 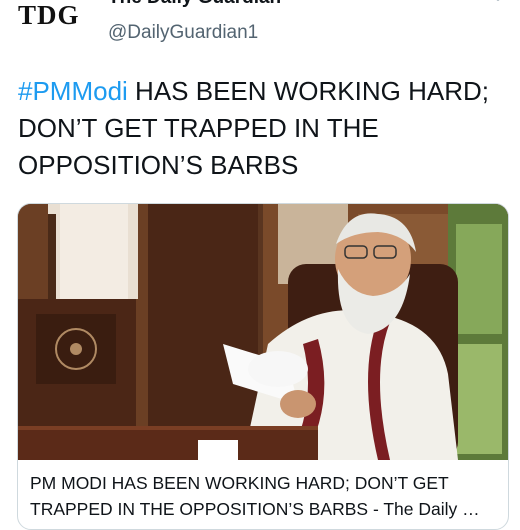 I want to click on card-title-line-1: PM MODI HAS BEEN WORKING HARD; DON’T GET, so click(x=239, y=483).